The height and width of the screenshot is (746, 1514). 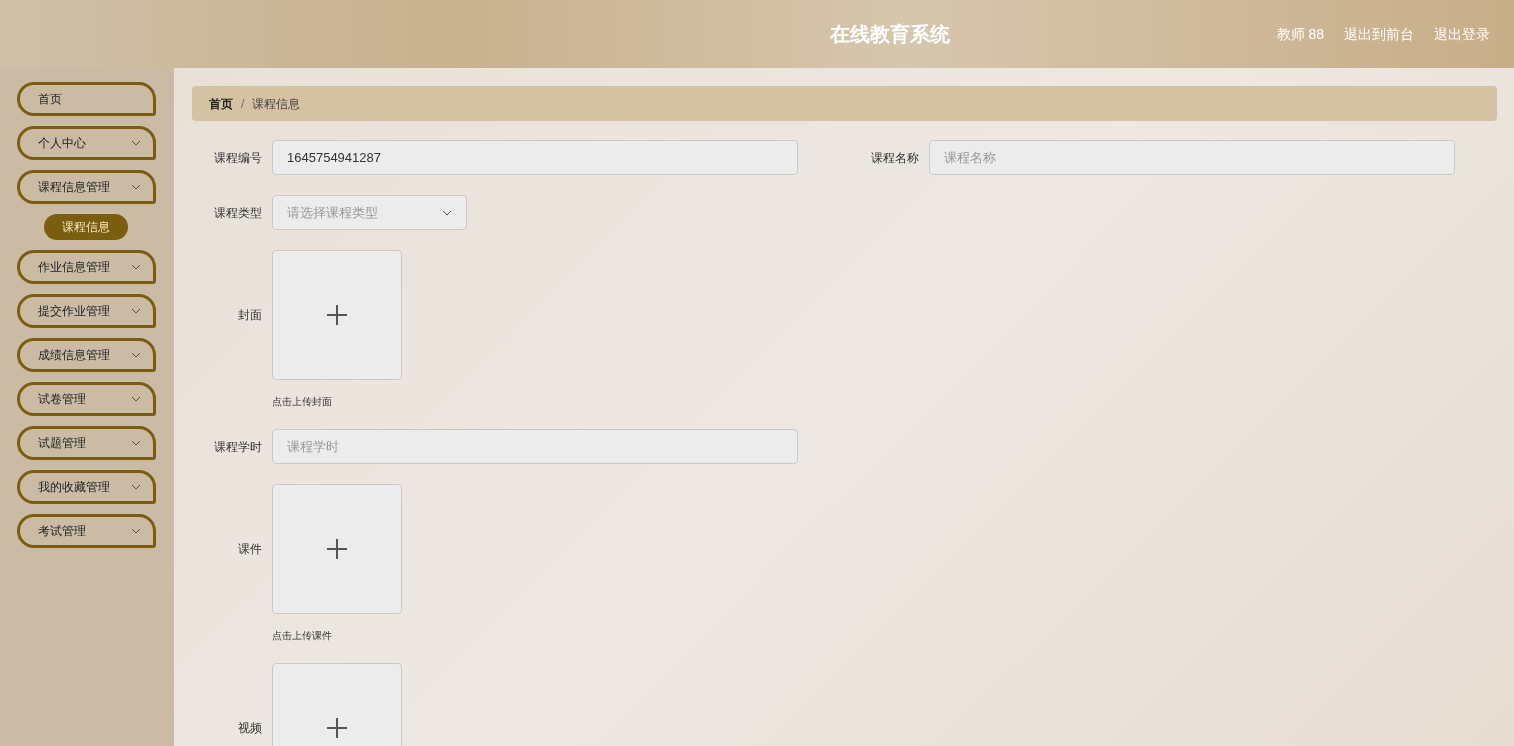 I want to click on field-label: 课件, so click(x=249, y=549).